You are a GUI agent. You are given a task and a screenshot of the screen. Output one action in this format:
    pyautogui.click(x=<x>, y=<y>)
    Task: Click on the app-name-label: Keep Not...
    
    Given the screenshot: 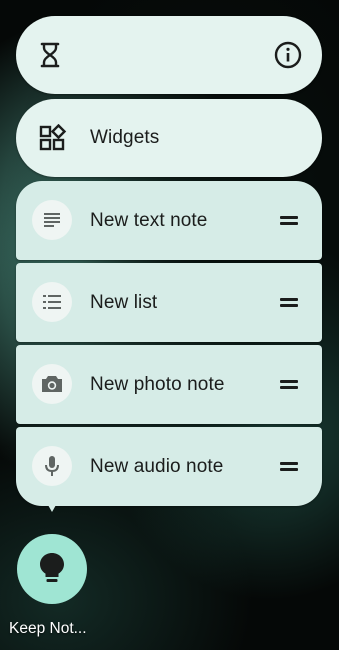 What is the action you would take?
    pyautogui.click(x=48, y=628)
    